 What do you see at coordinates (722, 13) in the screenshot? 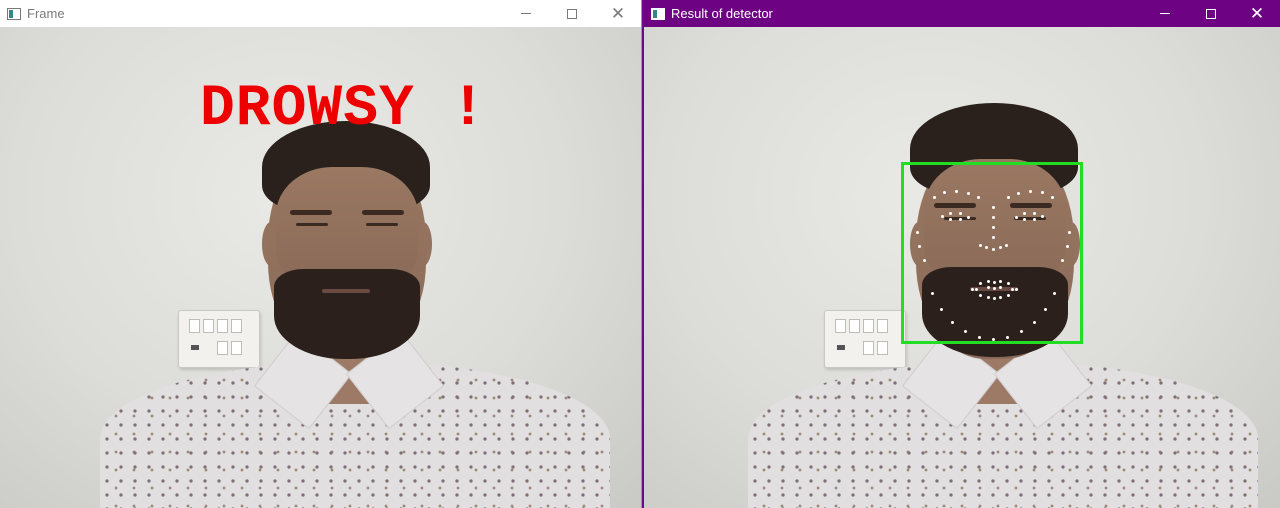
I see `window-title: Result of detector` at bounding box center [722, 13].